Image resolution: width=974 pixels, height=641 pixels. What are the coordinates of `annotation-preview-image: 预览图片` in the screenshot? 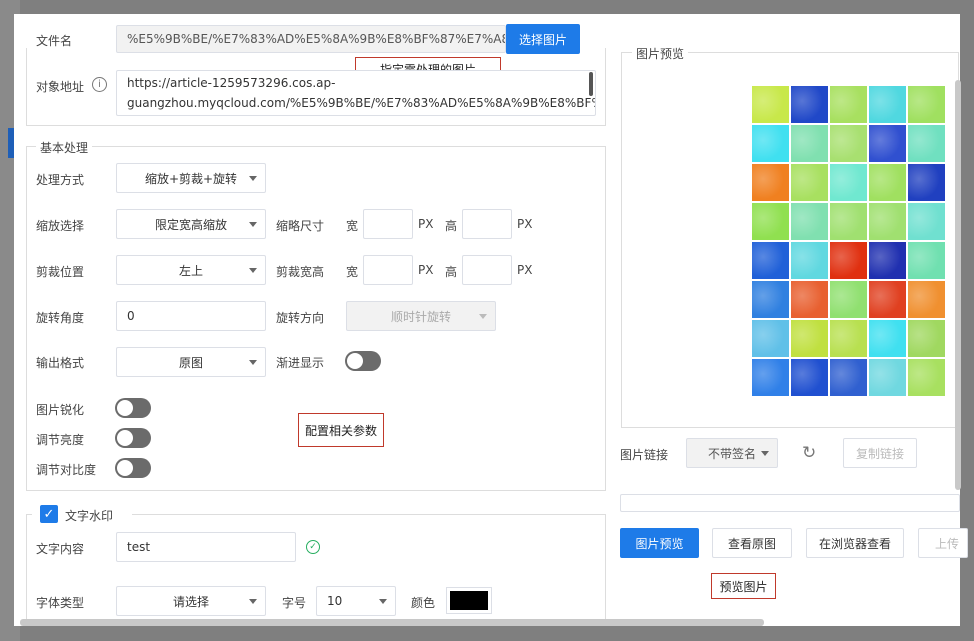 It's located at (743, 586).